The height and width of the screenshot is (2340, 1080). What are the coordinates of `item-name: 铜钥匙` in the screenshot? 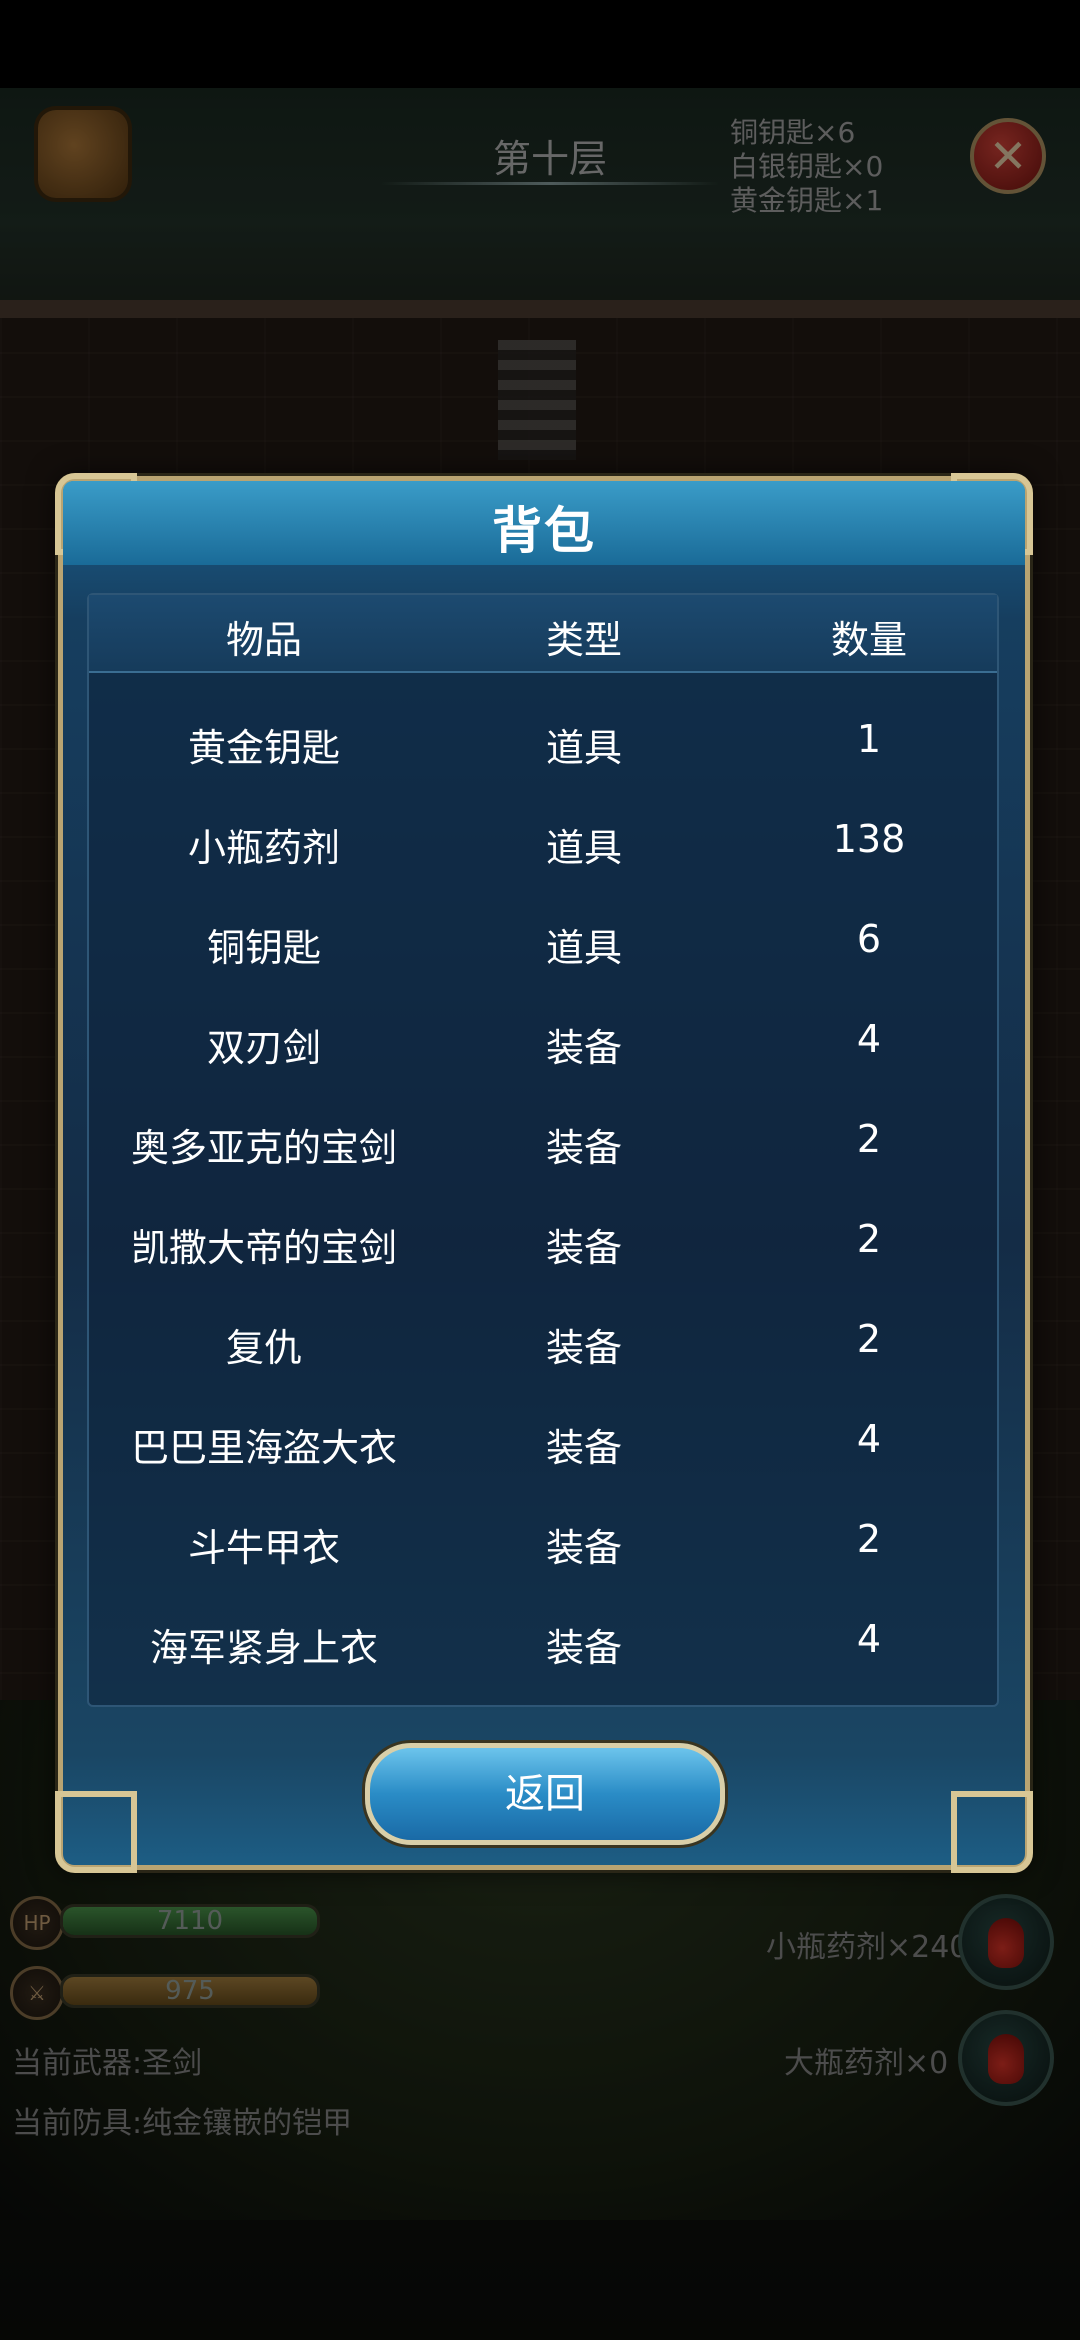 It's located at (263, 948).